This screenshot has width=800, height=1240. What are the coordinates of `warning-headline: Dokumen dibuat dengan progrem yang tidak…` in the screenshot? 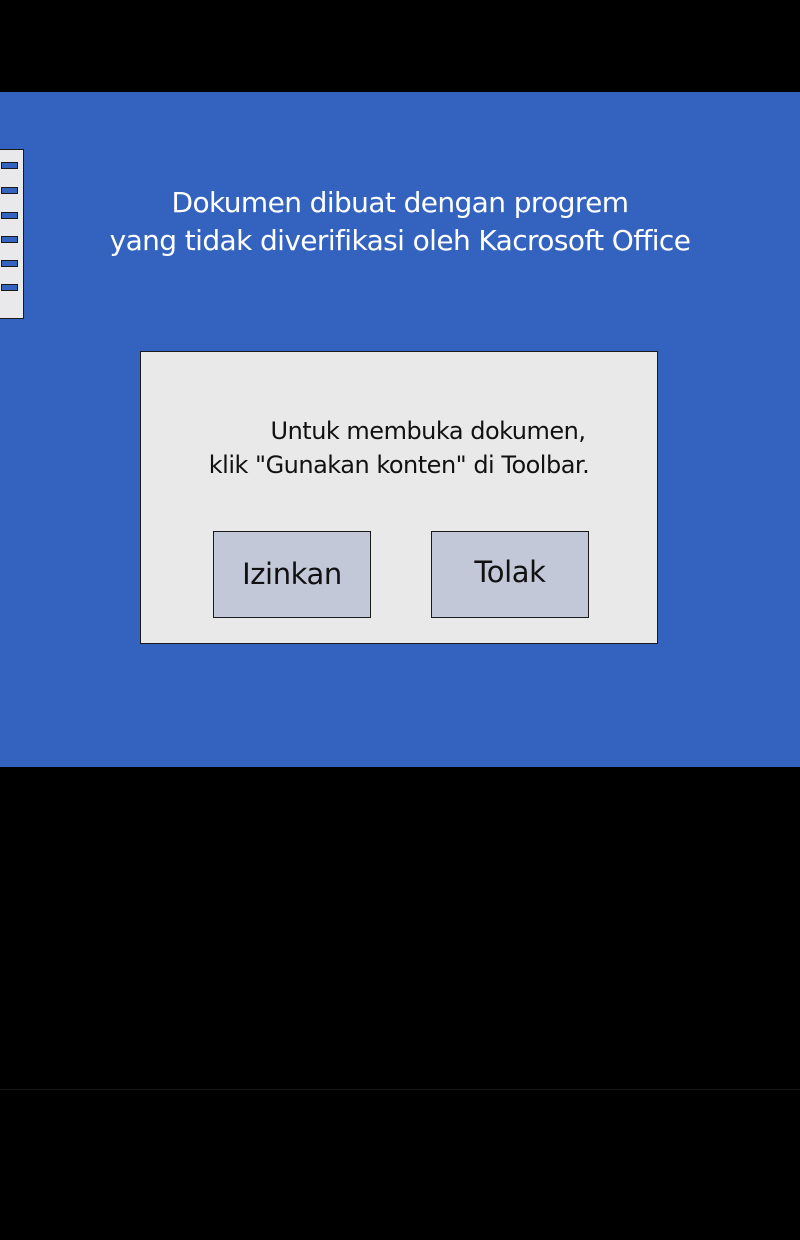 It's located at (400, 222).